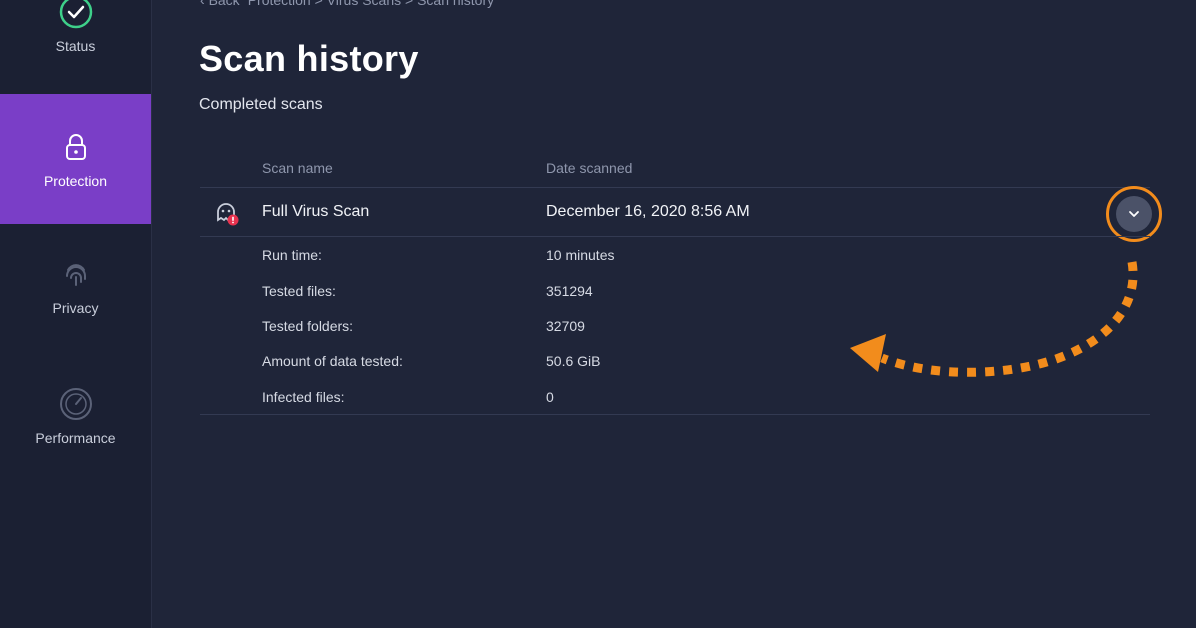  I want to click on sidebar: Status Protection Privacy Performance, so click(76, 314).